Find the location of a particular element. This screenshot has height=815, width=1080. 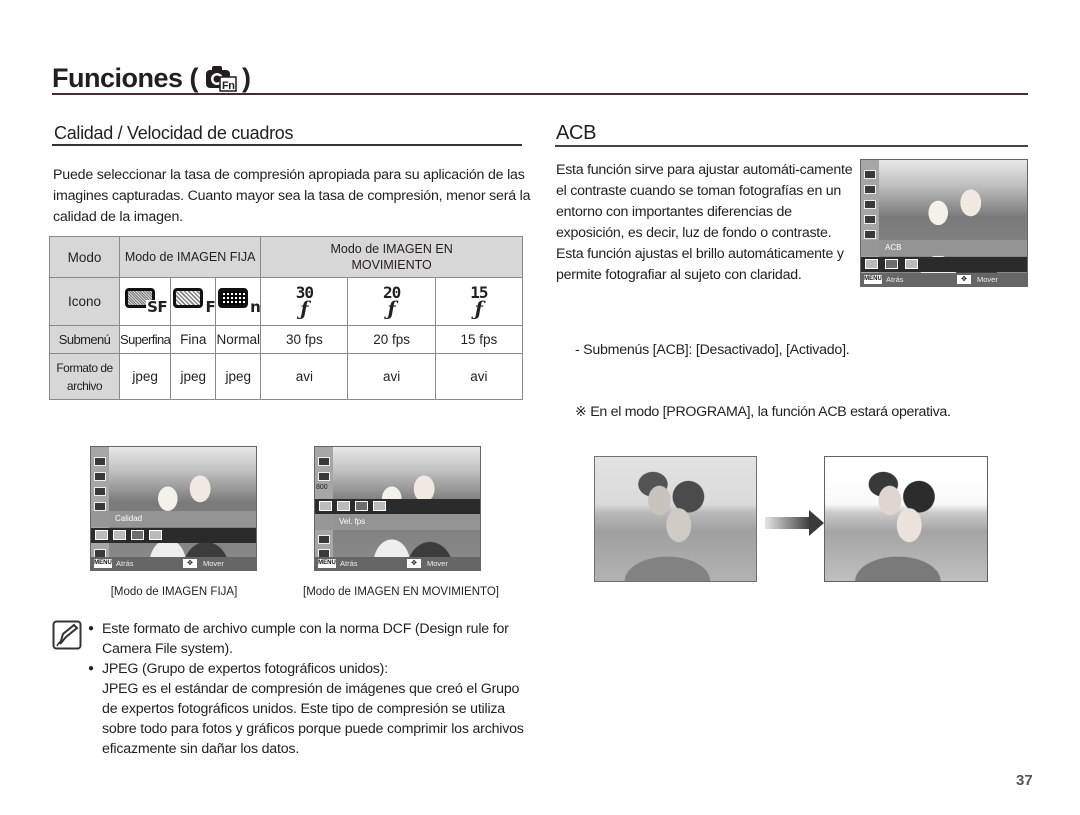

table-cell: 15 ƒ is located at coordinates (479, 301).